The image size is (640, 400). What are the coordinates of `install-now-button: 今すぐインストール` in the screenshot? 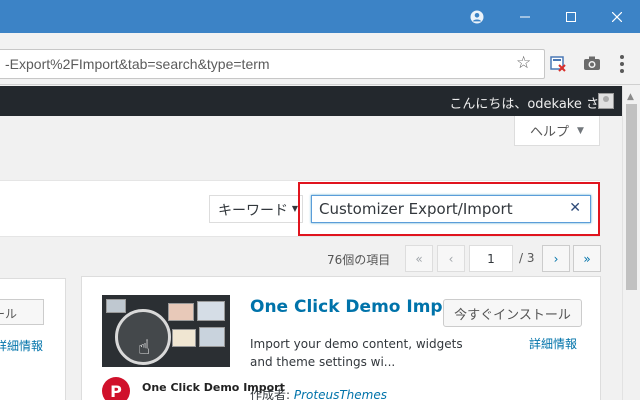 It's located at (512, 313).